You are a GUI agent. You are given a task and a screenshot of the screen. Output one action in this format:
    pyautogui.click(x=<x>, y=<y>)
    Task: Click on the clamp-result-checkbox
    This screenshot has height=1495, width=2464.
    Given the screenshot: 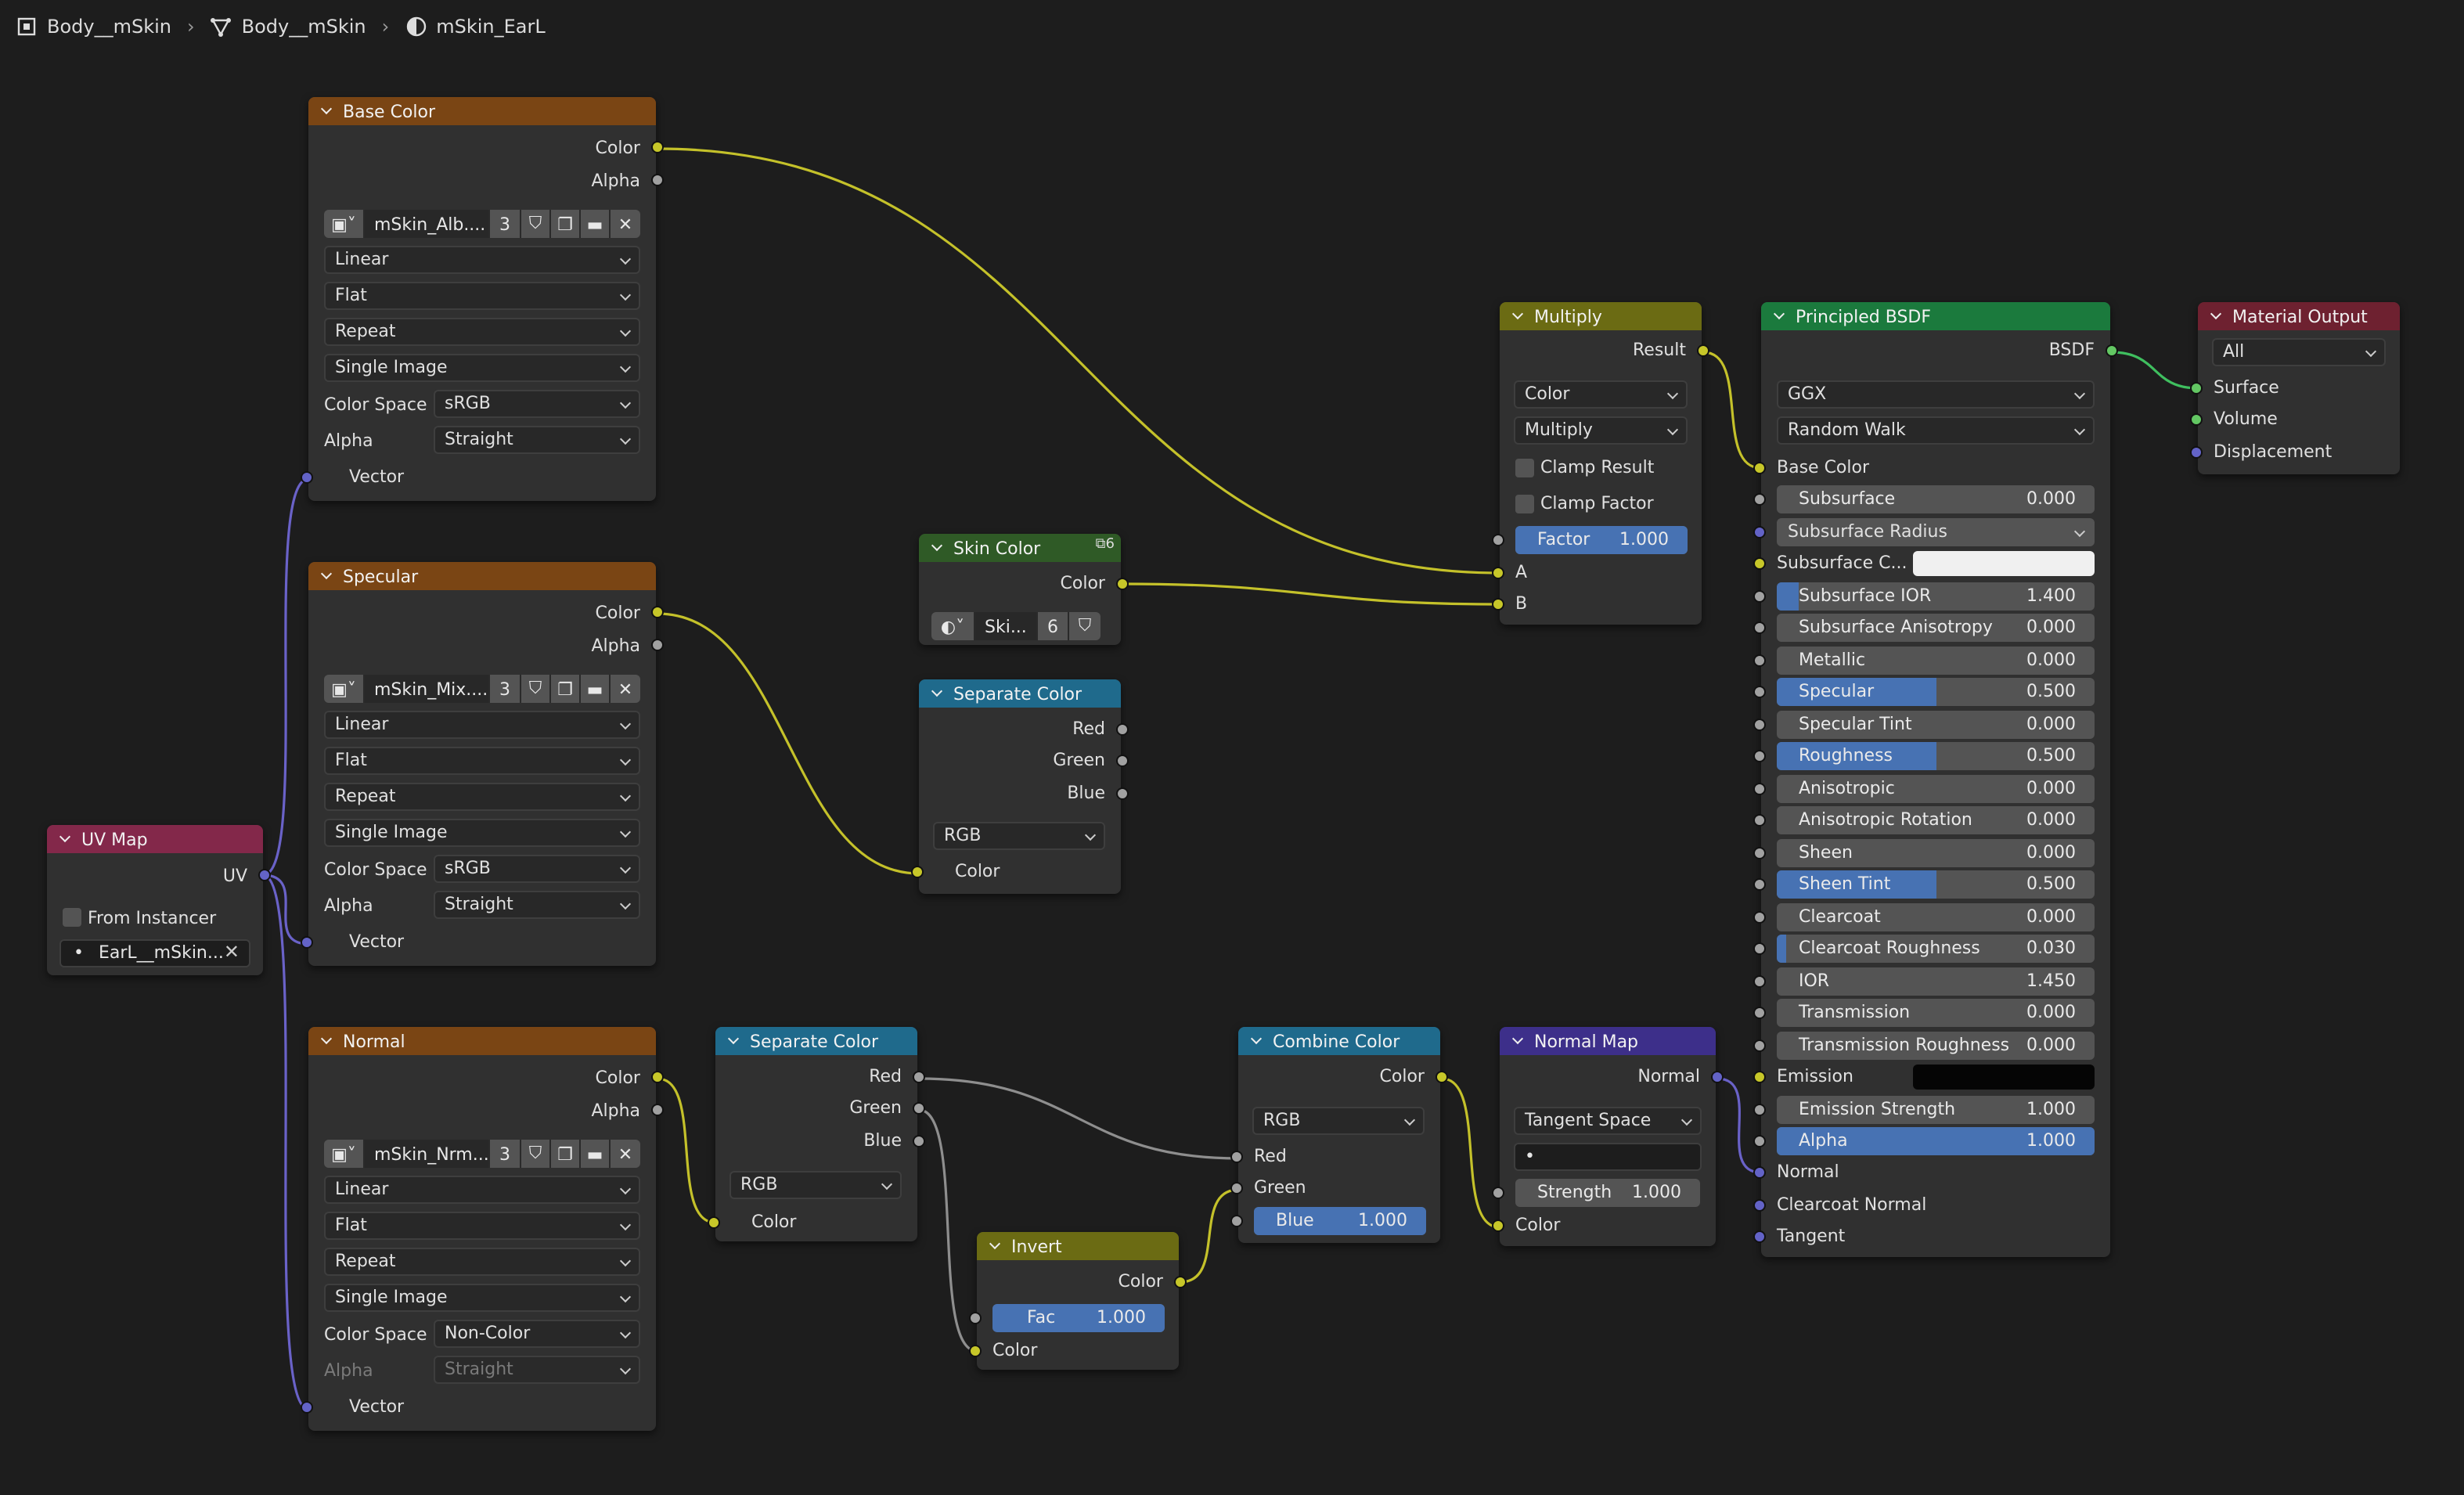 What is the action you would take?
    pyautogui.click(x=1525, y=468)
    